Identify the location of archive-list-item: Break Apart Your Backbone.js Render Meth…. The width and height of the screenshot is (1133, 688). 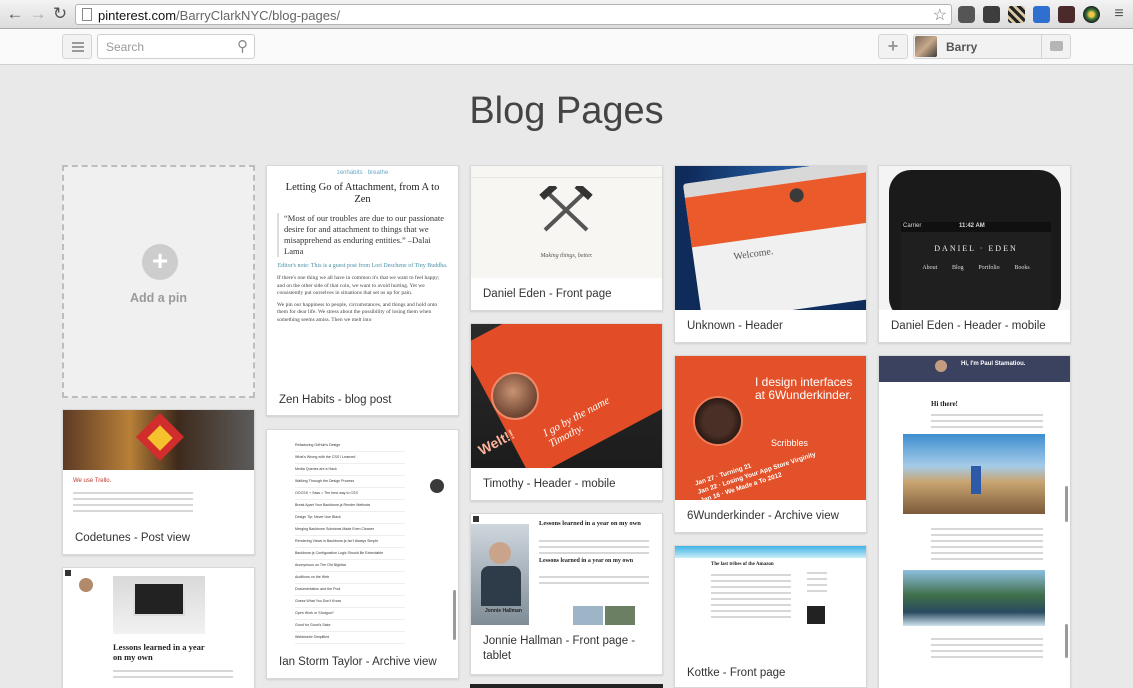
(350, 506).